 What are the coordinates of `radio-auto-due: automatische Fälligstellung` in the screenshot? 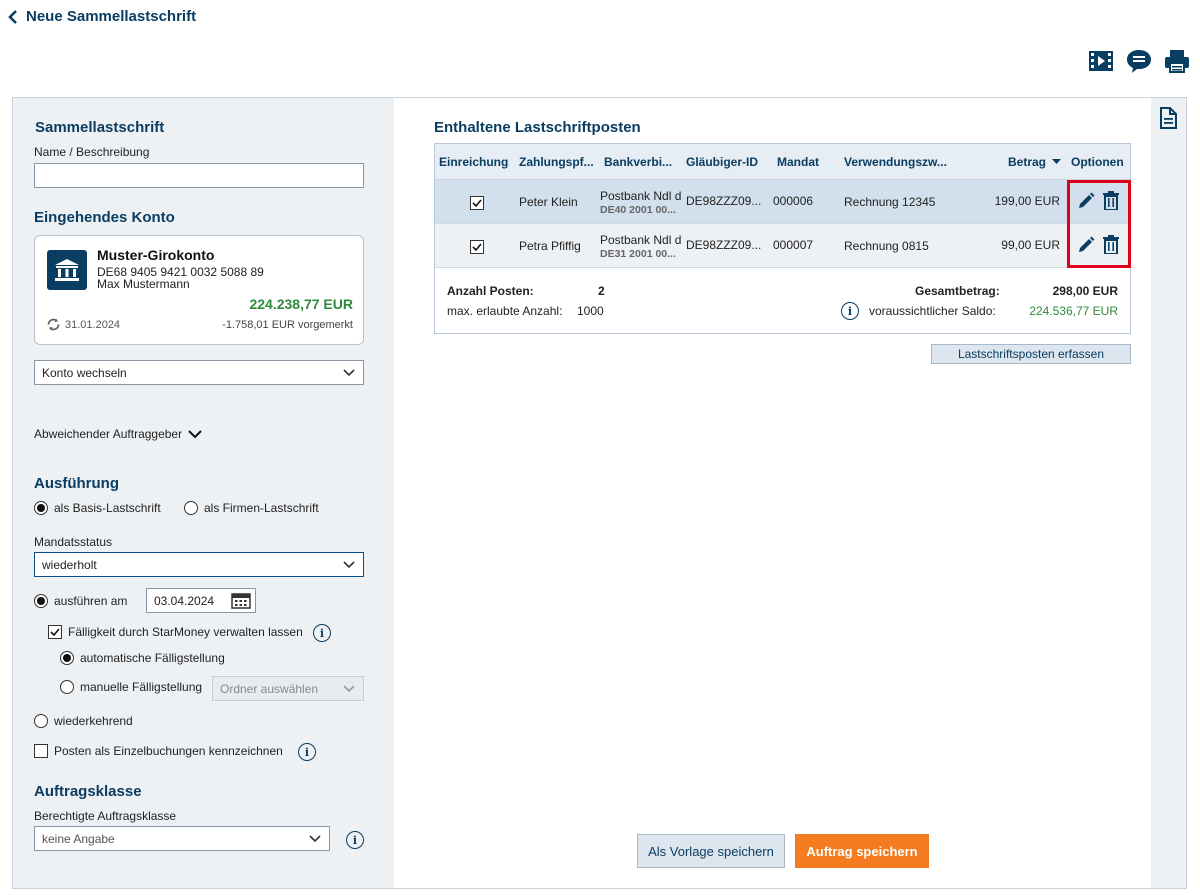 It's located at (142, 658).